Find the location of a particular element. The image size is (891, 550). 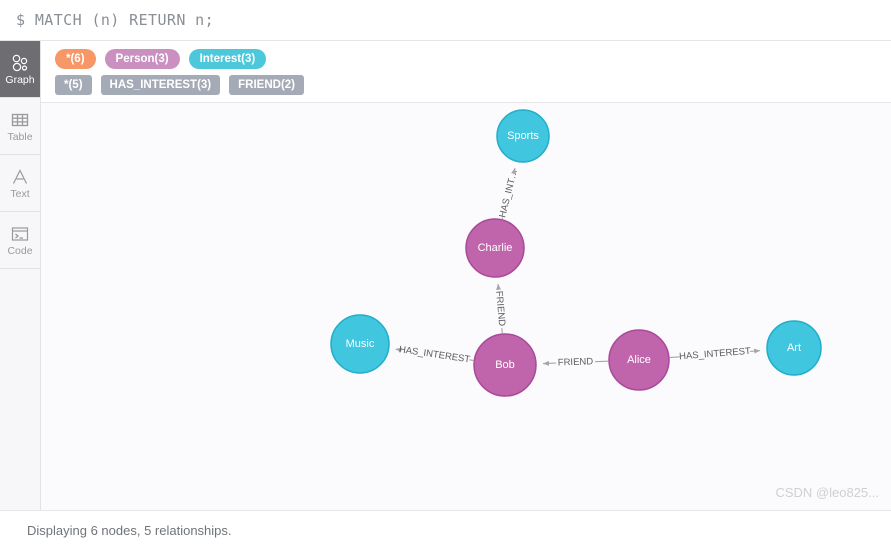

sidebar-item-graph-label: Graph is located at coordinates (19, 80).